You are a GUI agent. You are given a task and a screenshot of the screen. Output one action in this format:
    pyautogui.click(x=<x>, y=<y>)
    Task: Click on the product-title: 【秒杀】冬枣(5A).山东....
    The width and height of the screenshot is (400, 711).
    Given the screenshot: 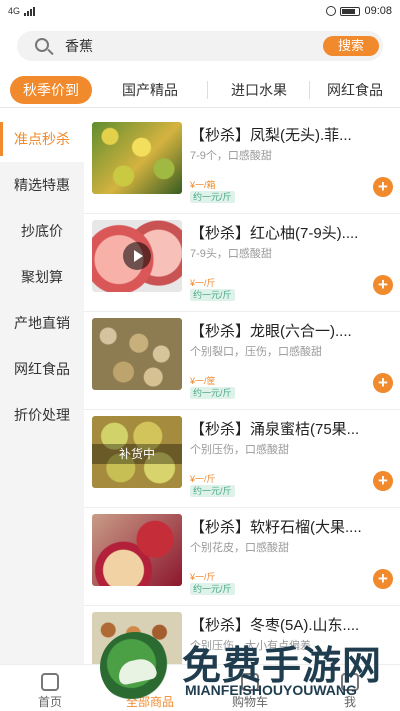 What is the action you would take?
    pyautogui.click(x=277, y=624)
    